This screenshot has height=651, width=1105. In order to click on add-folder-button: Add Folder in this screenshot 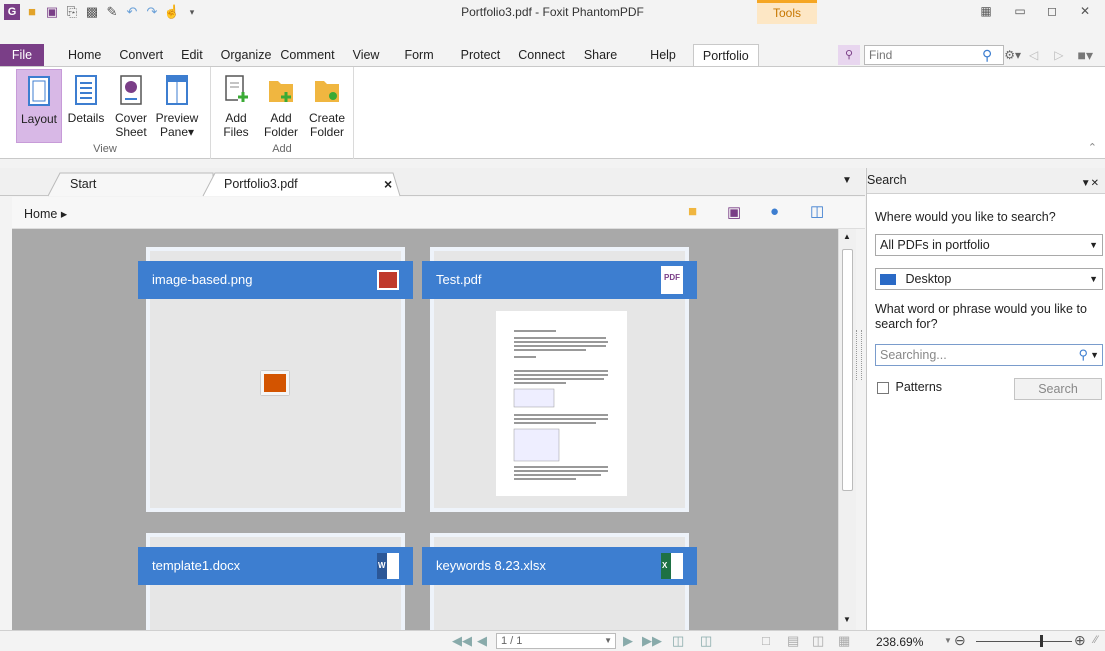, I will do `click(281, 104)`.